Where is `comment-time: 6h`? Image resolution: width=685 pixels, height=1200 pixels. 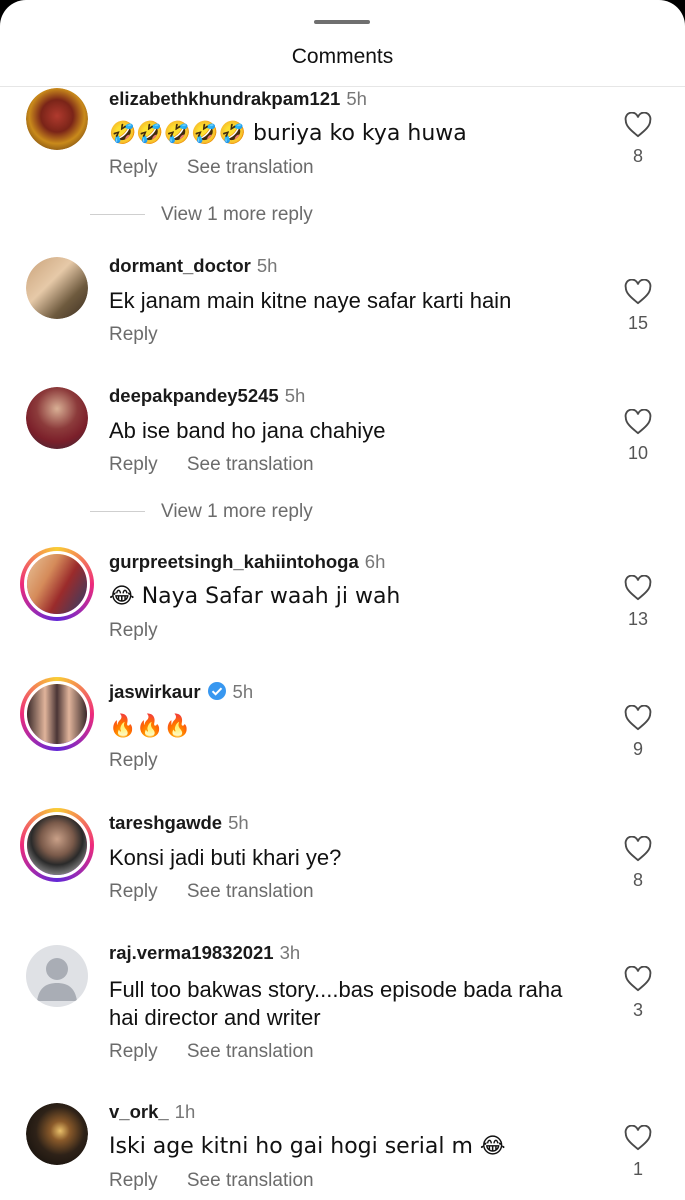 comment-time: 6h is located at coordinates (375, 561).